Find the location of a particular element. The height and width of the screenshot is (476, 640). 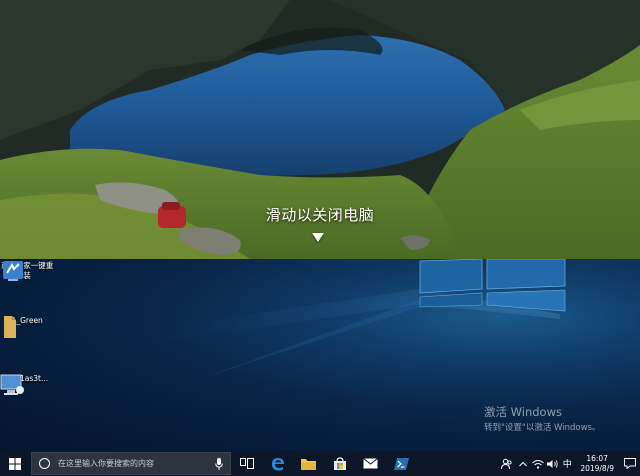

clock-date: 2019/8/9 is located at coordinates (597, 468).